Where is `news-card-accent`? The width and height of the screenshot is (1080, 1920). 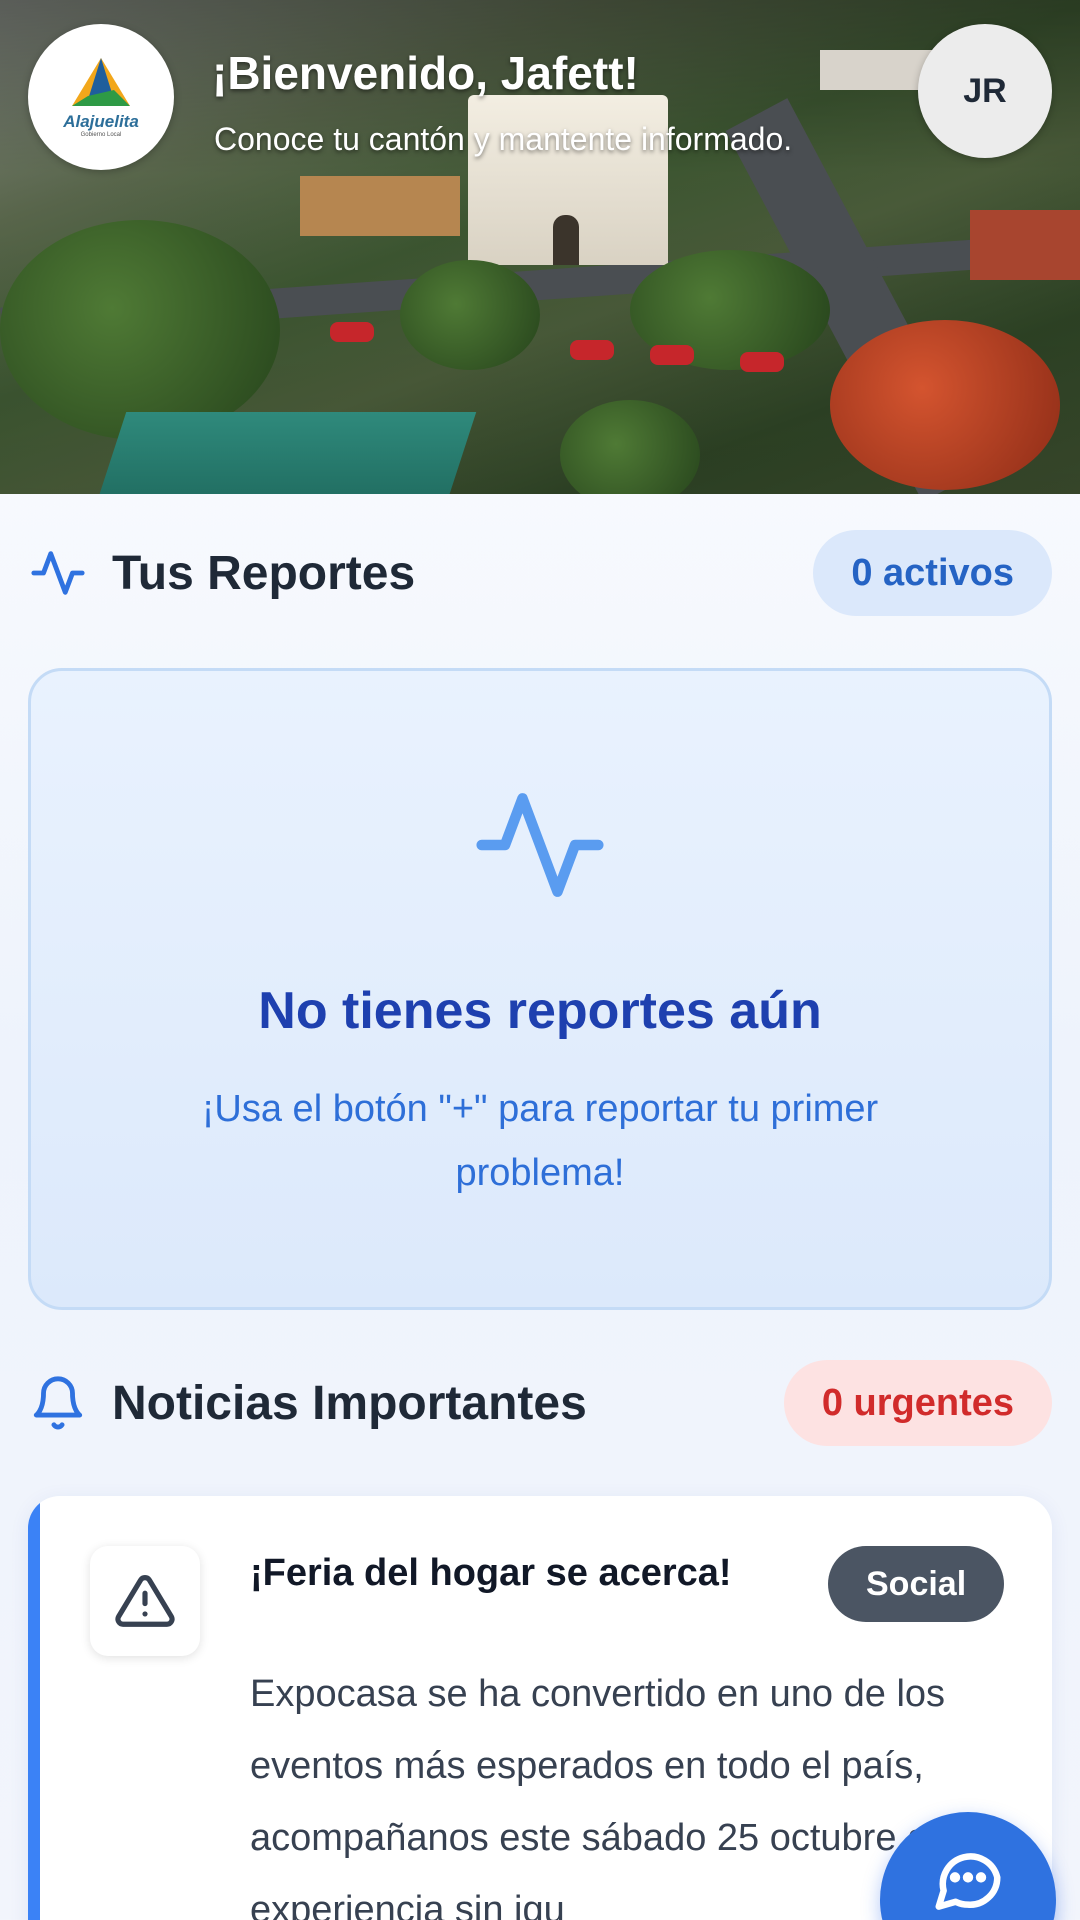
news-card-accent is located at coordinates (34, 1708).